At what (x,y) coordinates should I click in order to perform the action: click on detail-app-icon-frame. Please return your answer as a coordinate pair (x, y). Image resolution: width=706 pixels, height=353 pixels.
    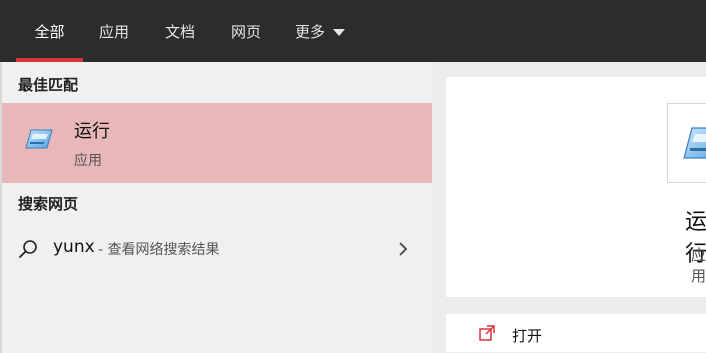
    Looking at the image, I should click on (686, 143).